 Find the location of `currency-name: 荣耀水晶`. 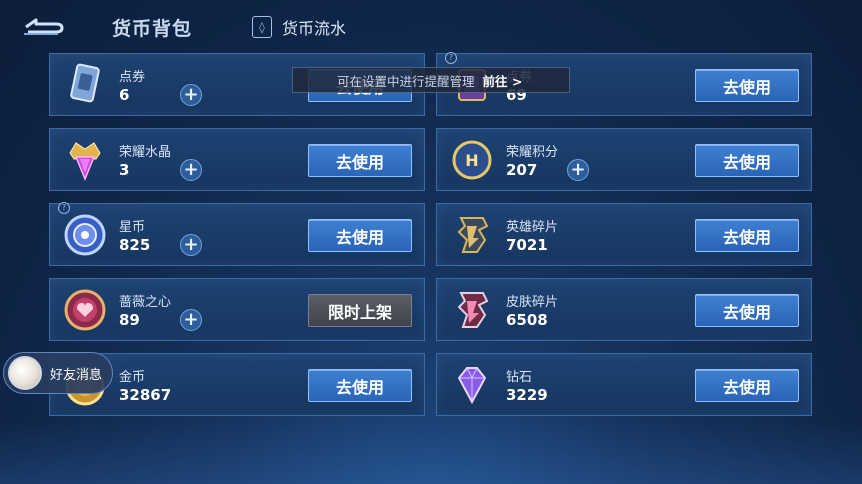

currency-name: 荣耀水晶 is located at coordinates (145, 152).